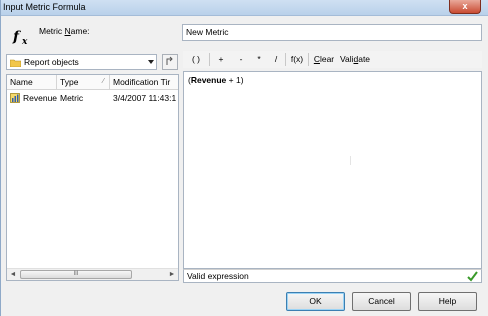  I want to click on metric-icon, so click(15, 98).